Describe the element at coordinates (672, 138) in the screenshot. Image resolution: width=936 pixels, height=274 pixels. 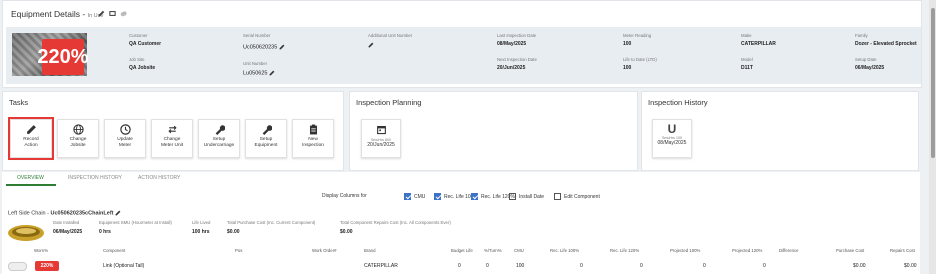
I see `history-inspection-card: U SmuHrs 100 08/May/2025` at that location.